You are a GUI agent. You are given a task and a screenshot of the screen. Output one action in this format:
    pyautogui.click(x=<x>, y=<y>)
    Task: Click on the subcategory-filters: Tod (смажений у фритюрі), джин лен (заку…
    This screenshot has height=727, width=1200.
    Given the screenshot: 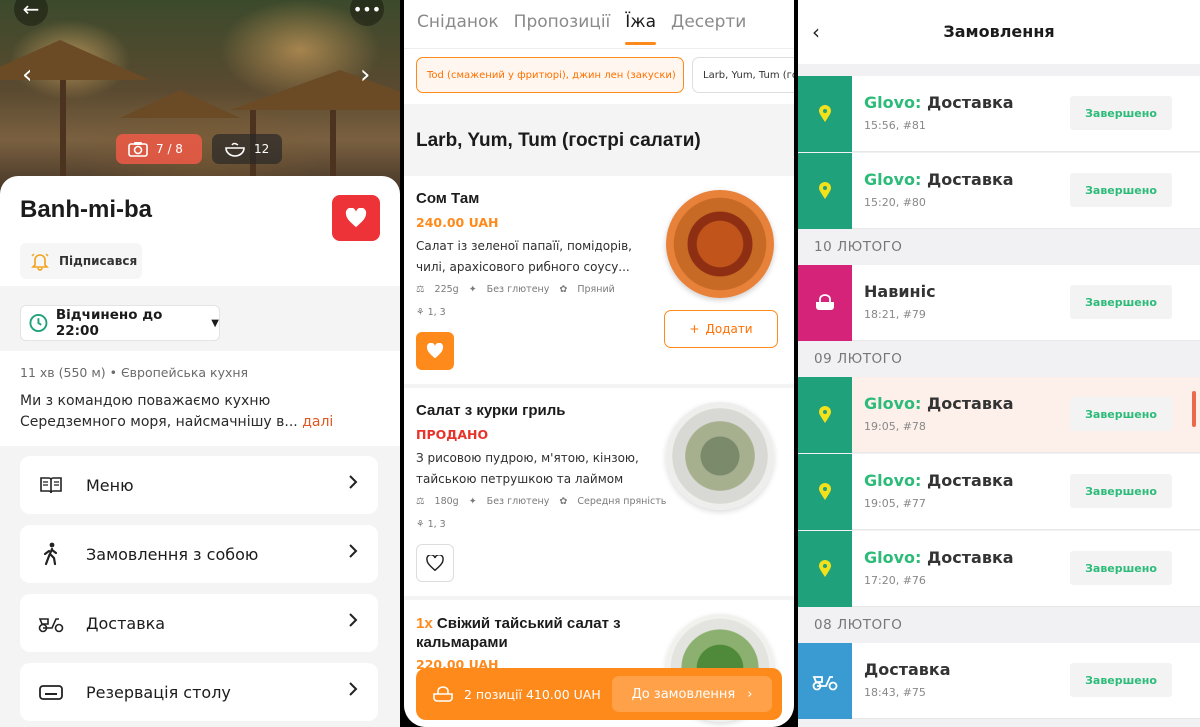 What is the action you would take?
    pyautogui.click(x=599, y=76)
    